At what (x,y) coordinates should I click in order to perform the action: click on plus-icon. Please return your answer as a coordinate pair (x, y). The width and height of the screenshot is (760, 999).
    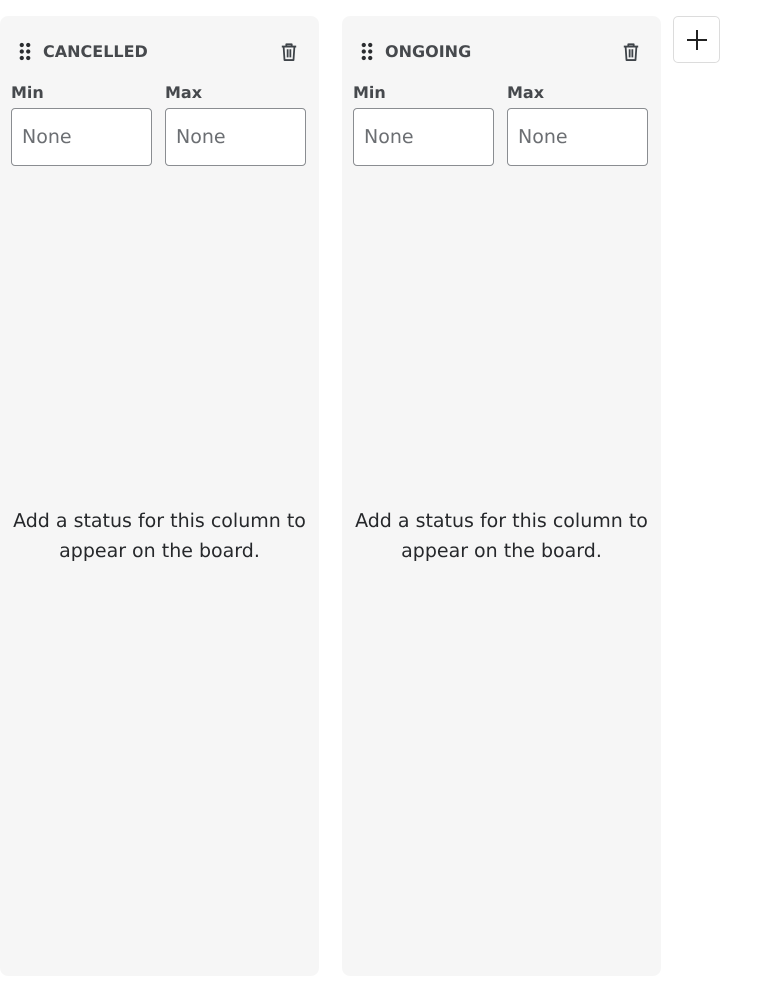
    Looking at the image, I should click on (697, 39).